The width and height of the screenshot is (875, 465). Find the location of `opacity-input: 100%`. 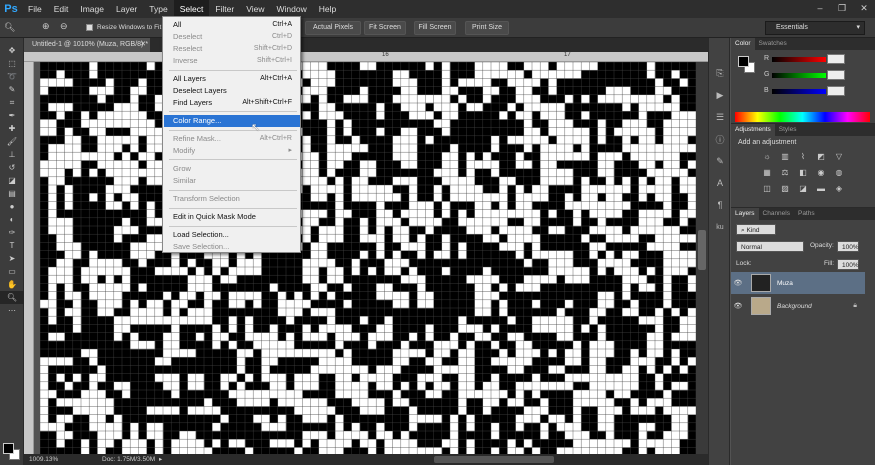

opacity-input: 100% is located at coordinates (848, 246).